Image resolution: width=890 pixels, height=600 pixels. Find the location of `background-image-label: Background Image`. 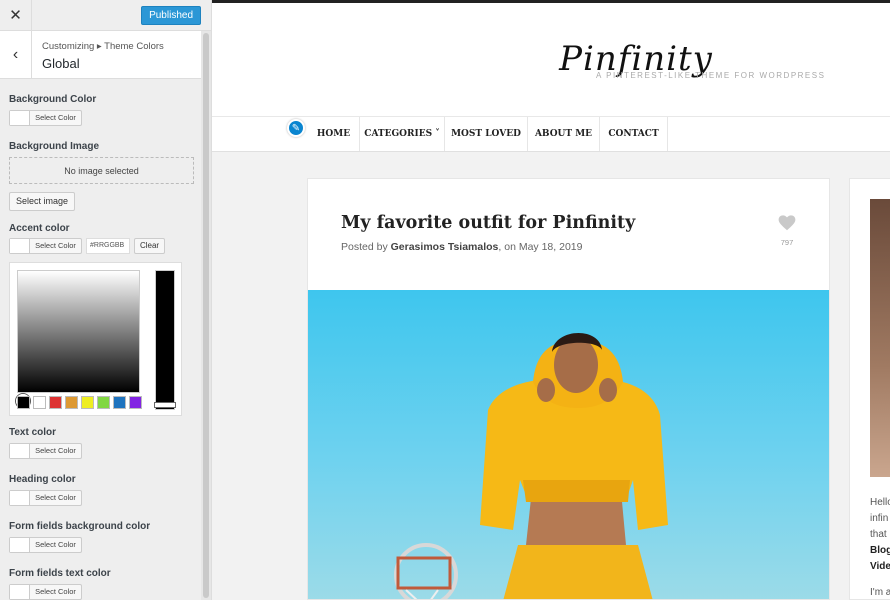

background-image-label: Background Image is located at coordinates (54, 146).